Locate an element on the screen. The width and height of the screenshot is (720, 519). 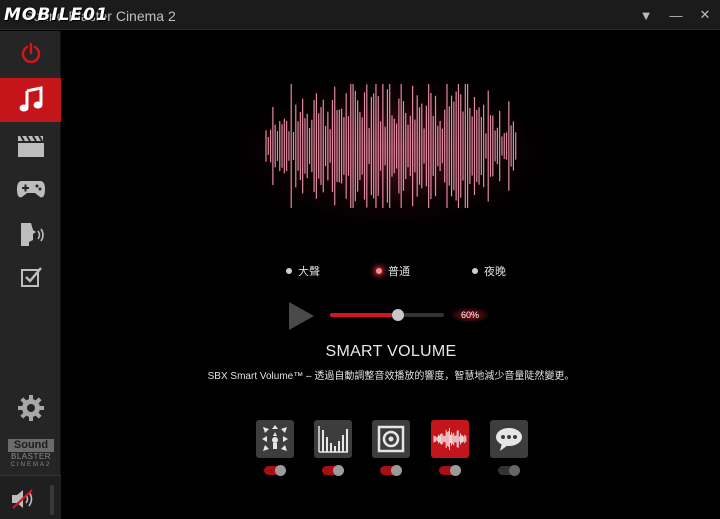
checkbox-icon is located at coordinates (31, 277).